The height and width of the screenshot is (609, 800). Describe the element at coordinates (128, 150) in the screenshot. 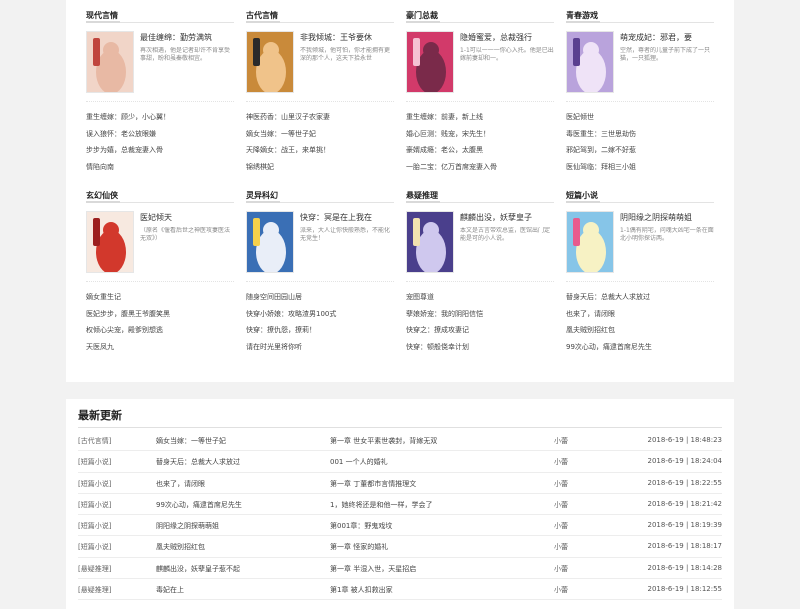

I see `book-link: 步步为嬉，总裁宠妻入骨` at that location.